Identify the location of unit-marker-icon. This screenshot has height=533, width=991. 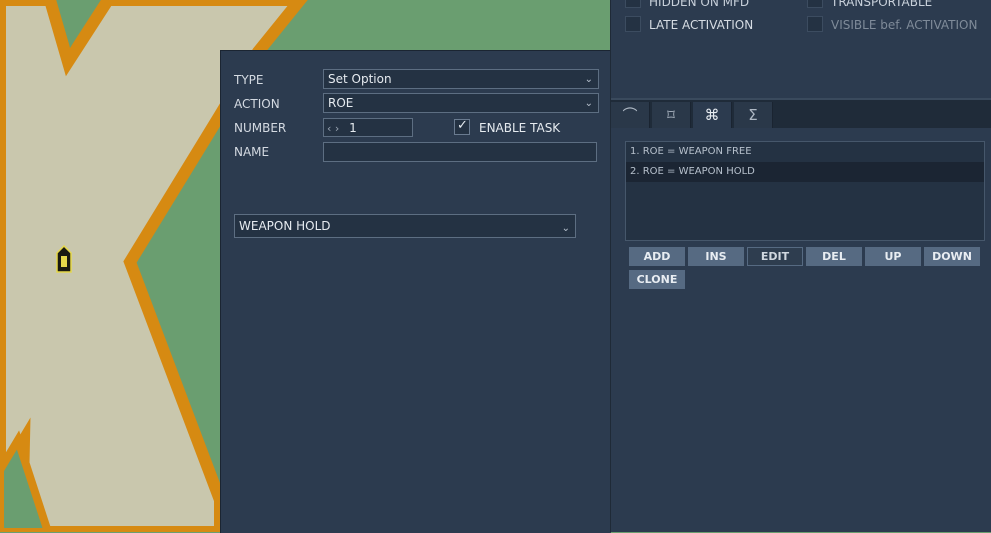
(64, 258).